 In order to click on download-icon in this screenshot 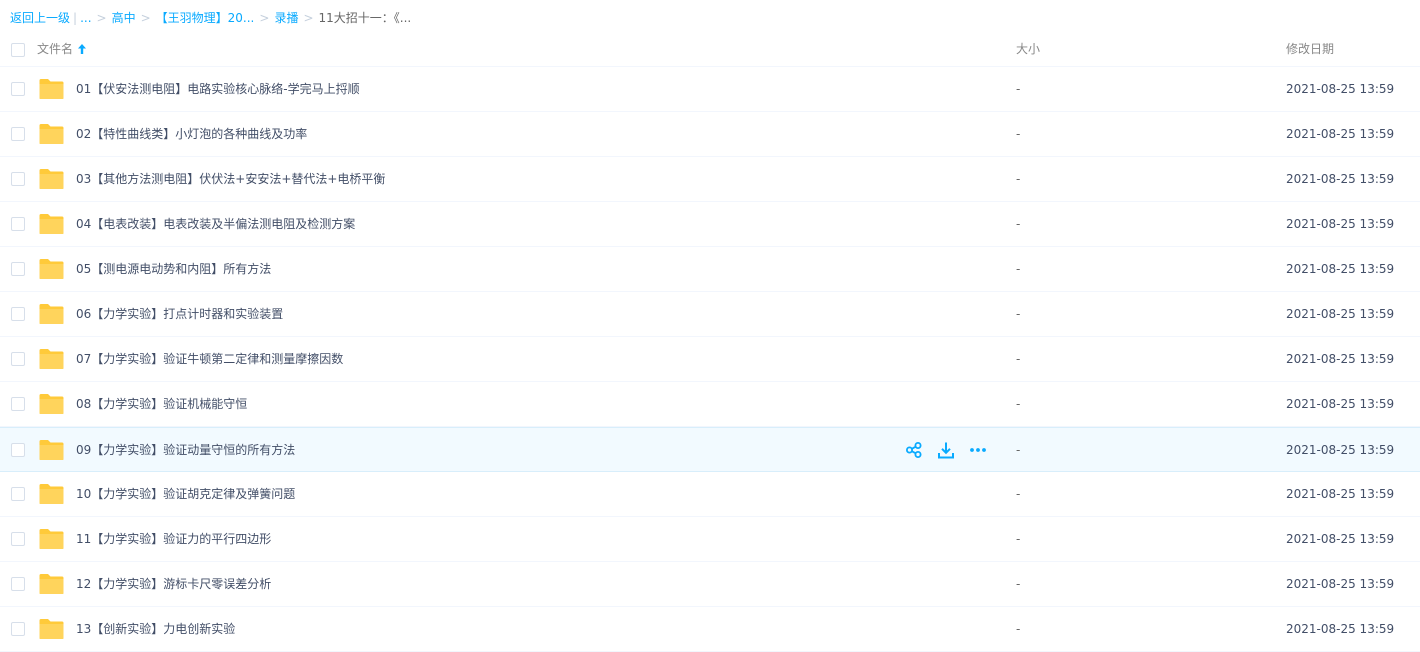, I will do `click(946, 450)`.